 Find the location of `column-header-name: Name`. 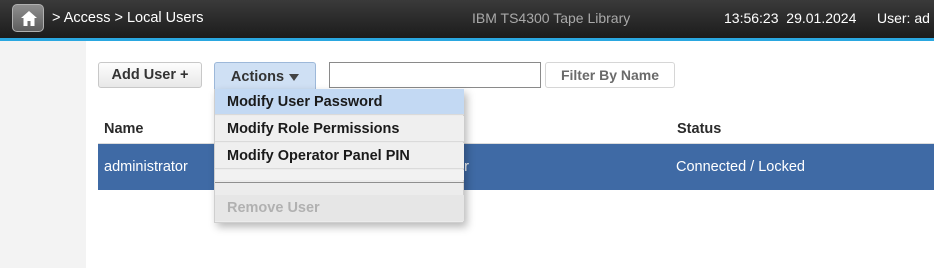

column-header-name: Name is located at coordinates (124, 129).